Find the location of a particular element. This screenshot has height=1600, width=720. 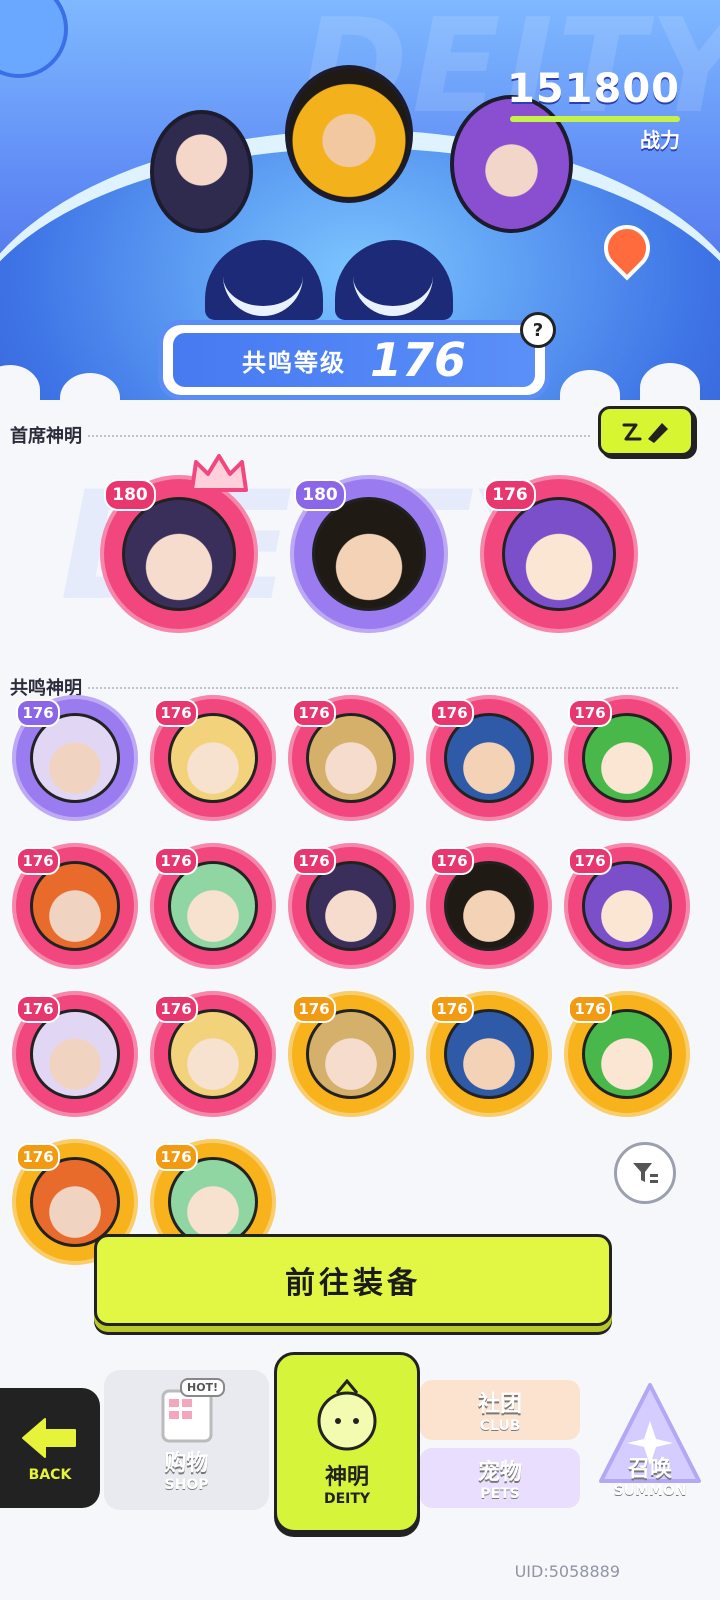

crown-icon is located at coordinates (219, 473).